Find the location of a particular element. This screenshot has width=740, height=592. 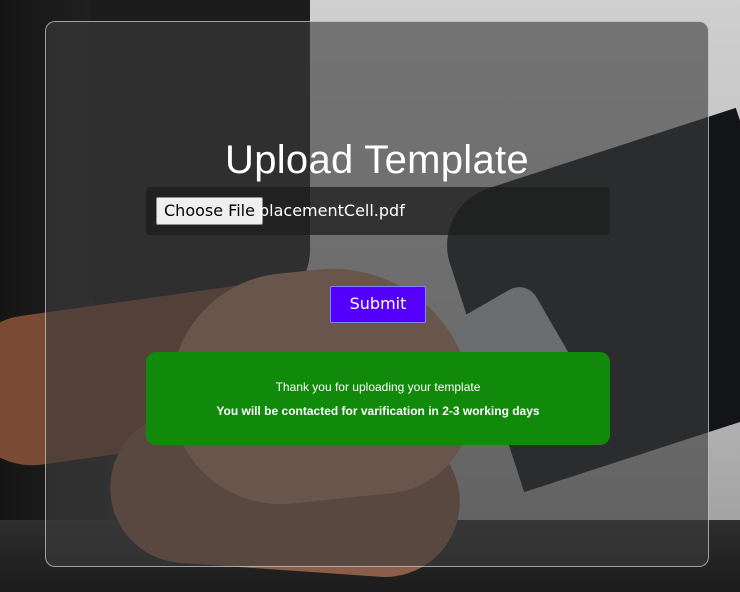

choose-file-button: Choose File is located at coordinates (209, 211).